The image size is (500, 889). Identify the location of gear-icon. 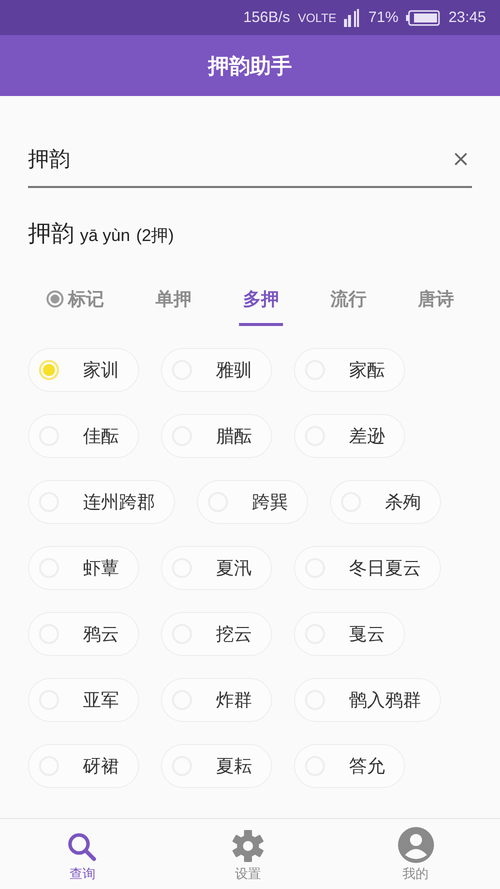
(247, 846).